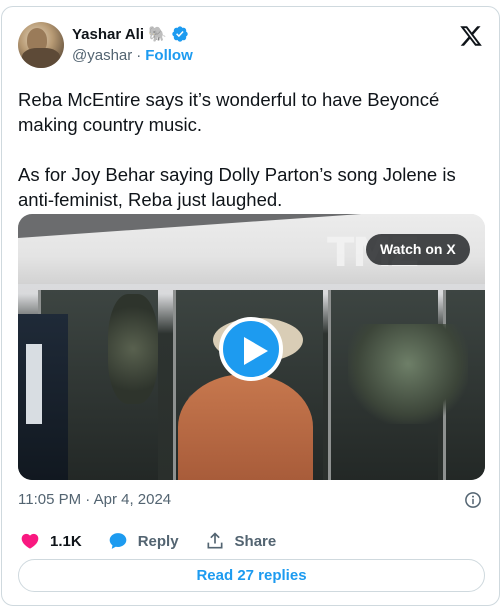 The image size is (502, 606). Describe the element at coordinates (102, 55) in the screenshot. I see `author-handle: @yashar` at that location.